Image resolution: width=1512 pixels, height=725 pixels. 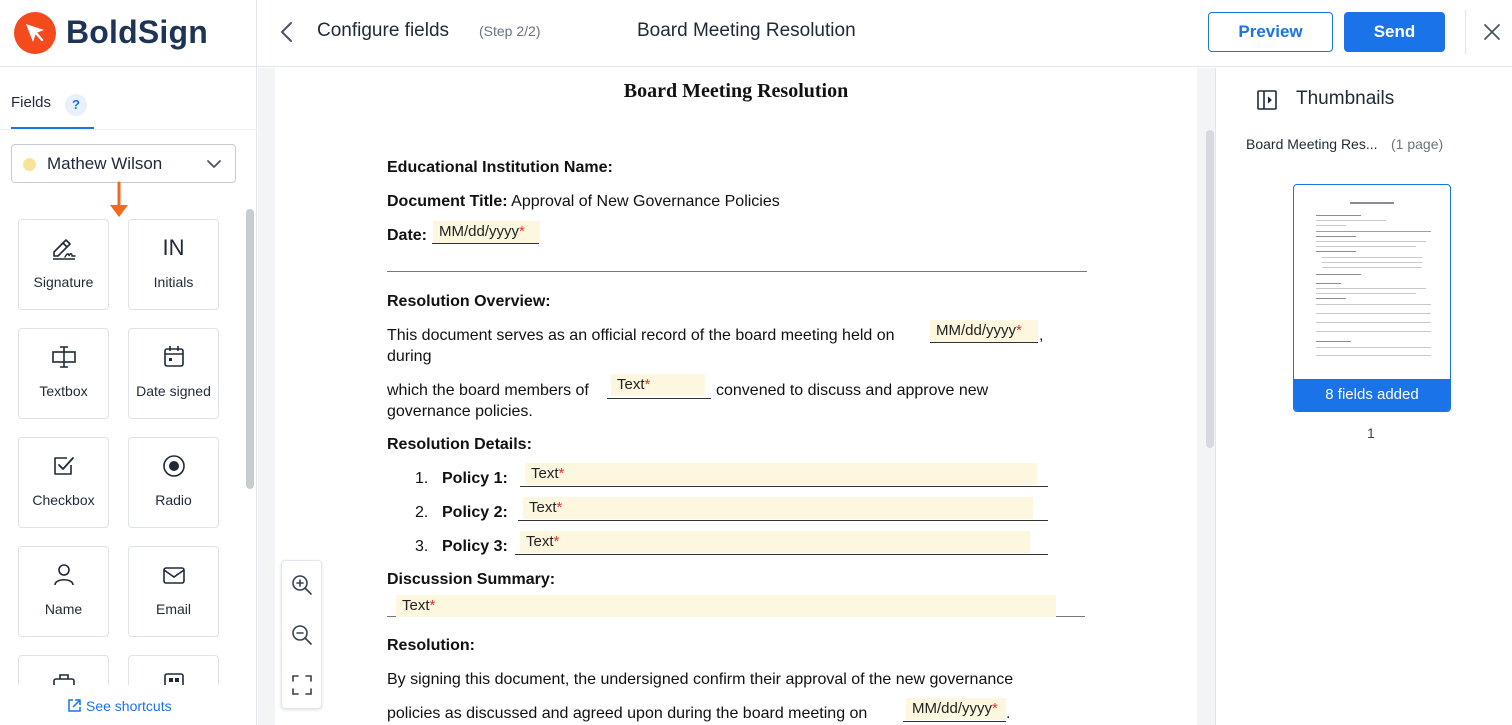 What do you see at coordinates (63, 357) in the screenshot?
I see `textbox-icon` at bounding box center [63, 357].